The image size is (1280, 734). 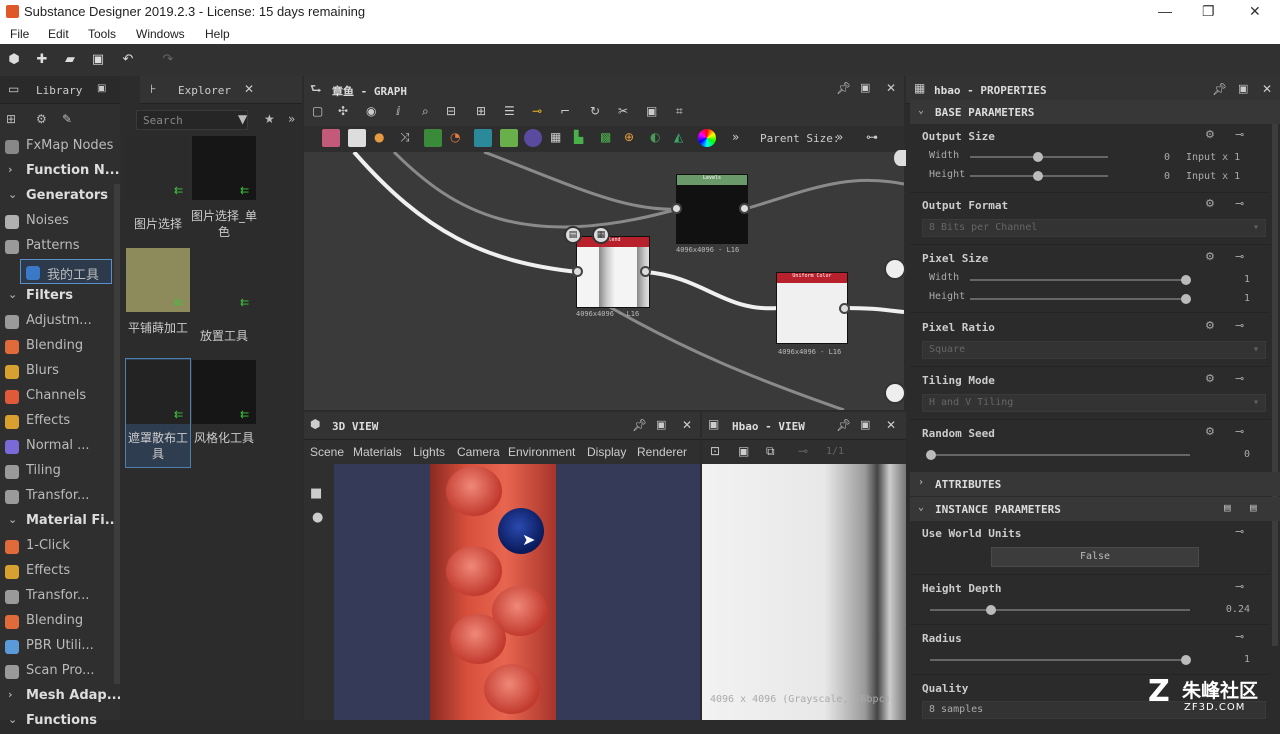 What do you see at coordinates (14, 119) in the screenshot?
I see `add-library-icon: ⊞` at bounding box center [14, 119].